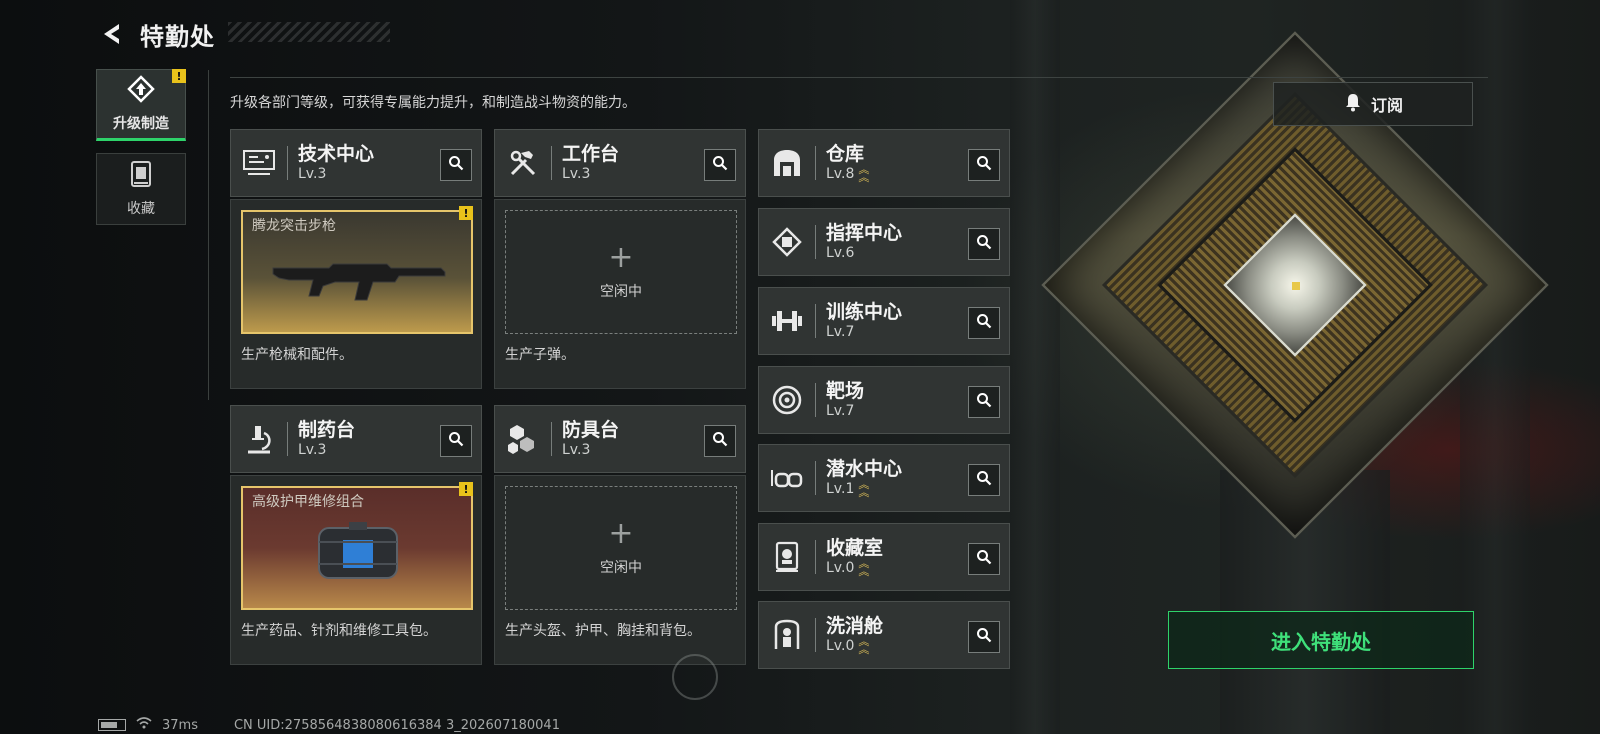 This screenshot has width=1600, height=734. Describe the element at coordinates (523, 163) in the screenshot. I see `hammer-wrench-icon` at that location.